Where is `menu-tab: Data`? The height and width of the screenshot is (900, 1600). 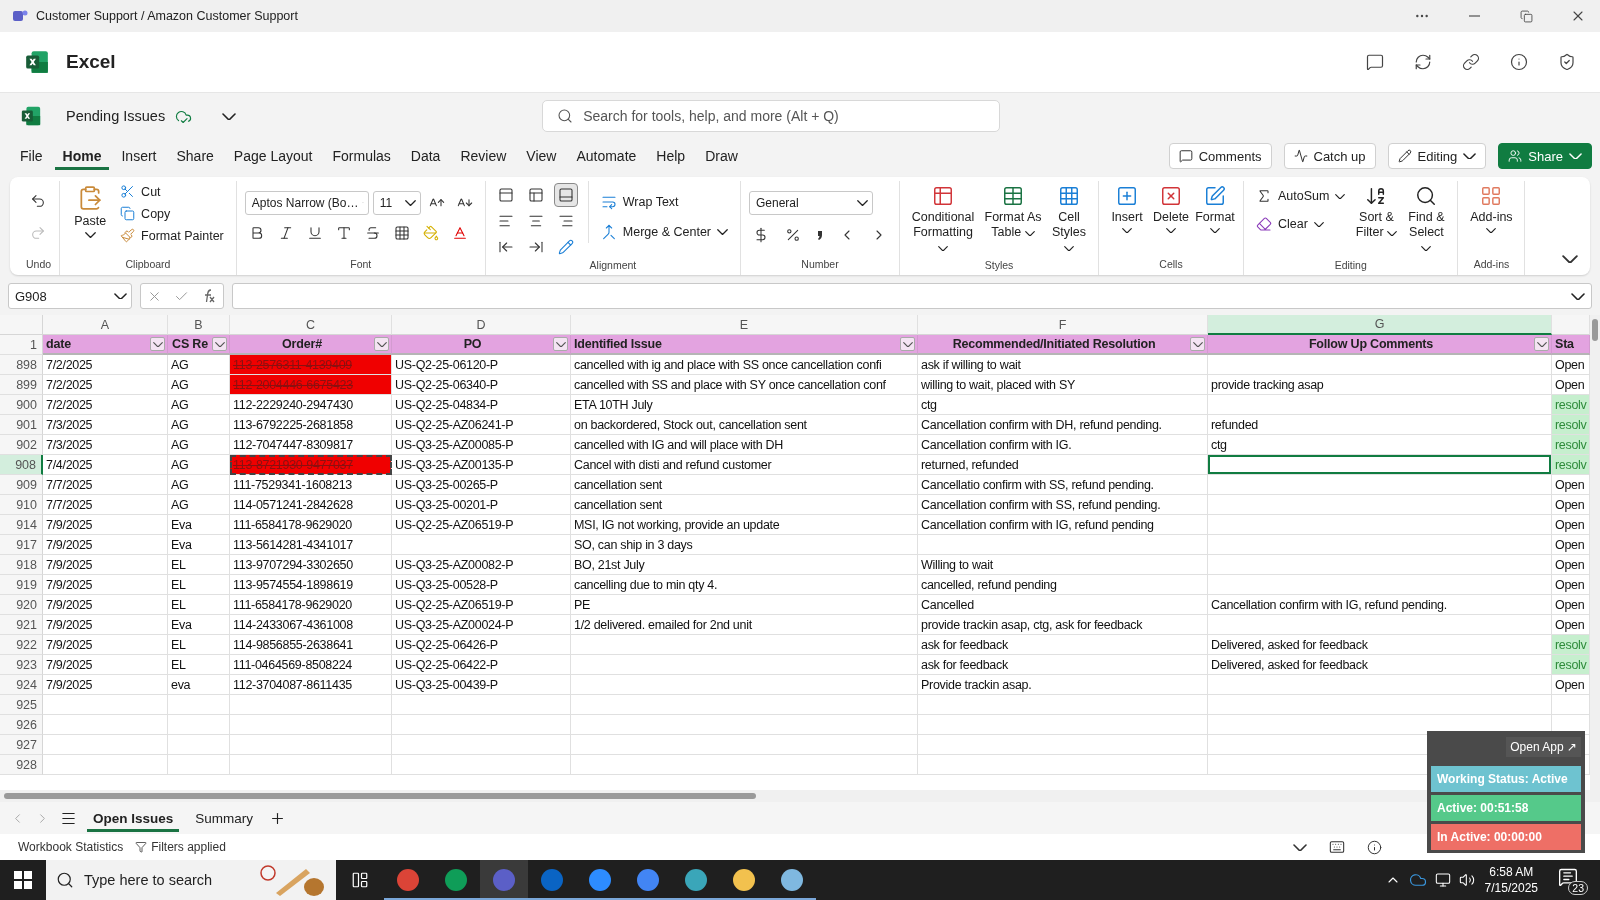
menu-tab: Data is located at coordinates (425, 156).